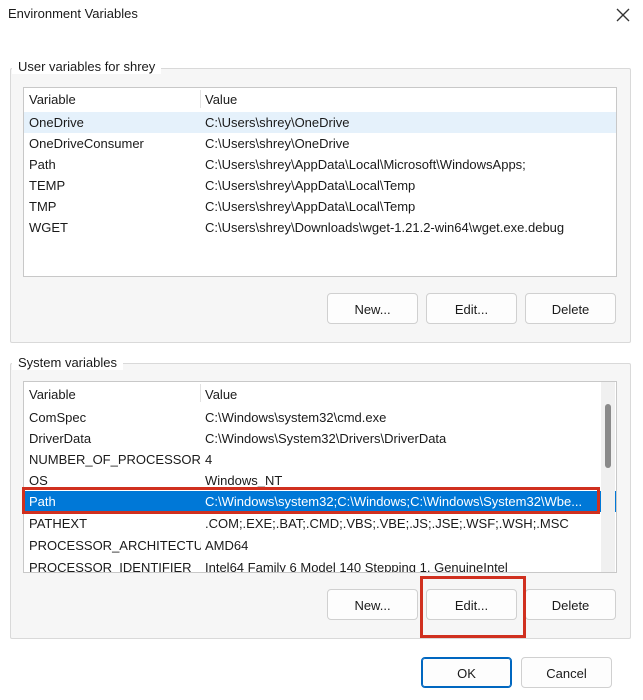  Describe the element at coordinates (67, 362) in the screenshot. I see `system-variables-group-label: System variables` at that location.